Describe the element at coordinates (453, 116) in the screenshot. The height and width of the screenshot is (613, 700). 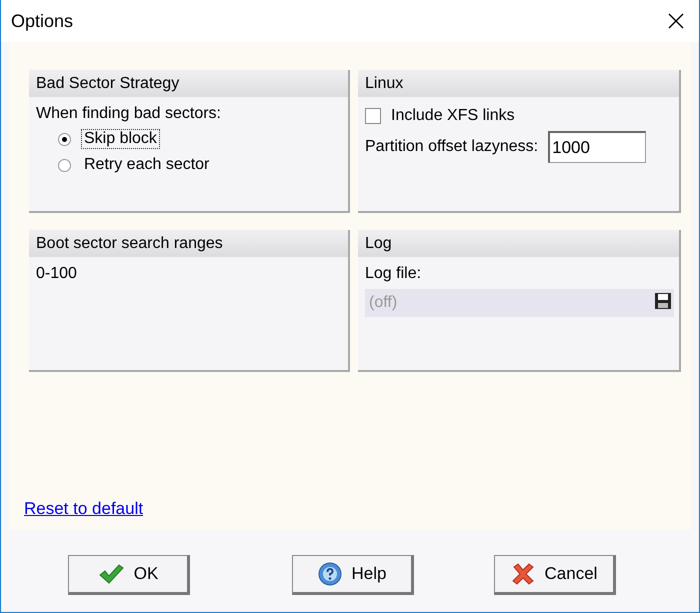
I see `checkbox-label: Include XFS links` at that location.